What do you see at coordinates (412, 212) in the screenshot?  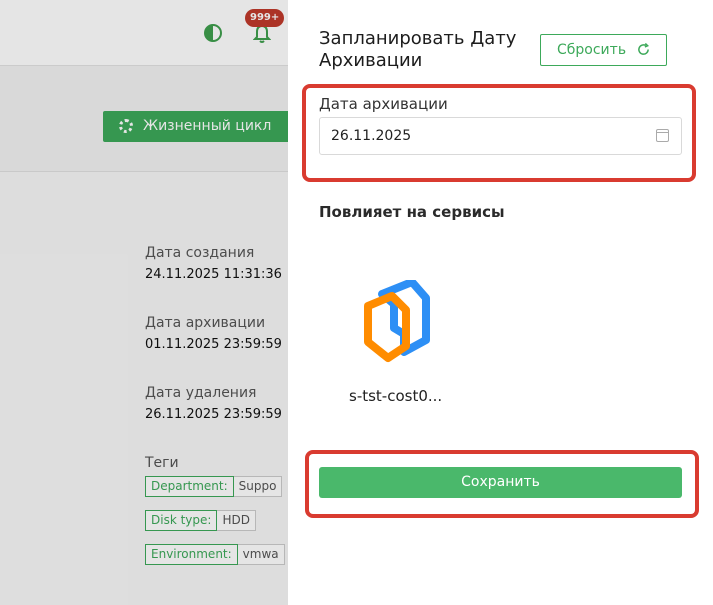 I see `affects-services-heading: Повлияет на сервисы` at bounding box center [412, 212].